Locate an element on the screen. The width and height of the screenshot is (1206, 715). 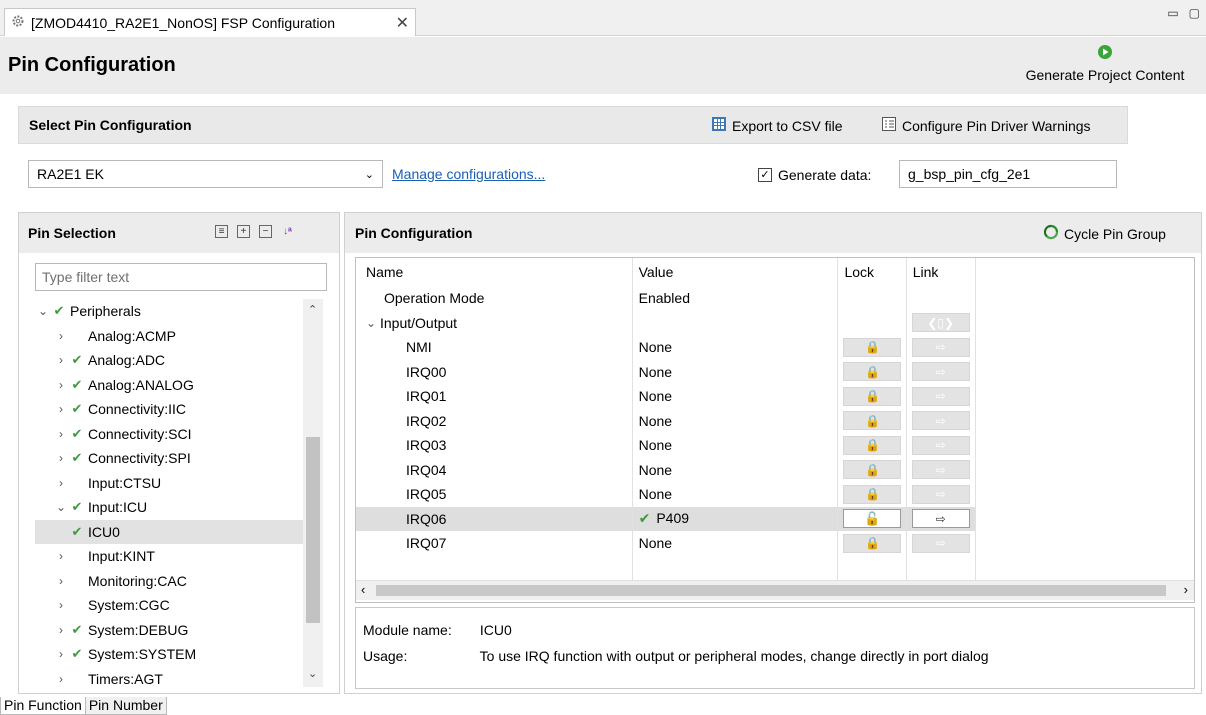
table-row: IRQ07 None 🔒 ⇨ is located at coordinates (666, 543).